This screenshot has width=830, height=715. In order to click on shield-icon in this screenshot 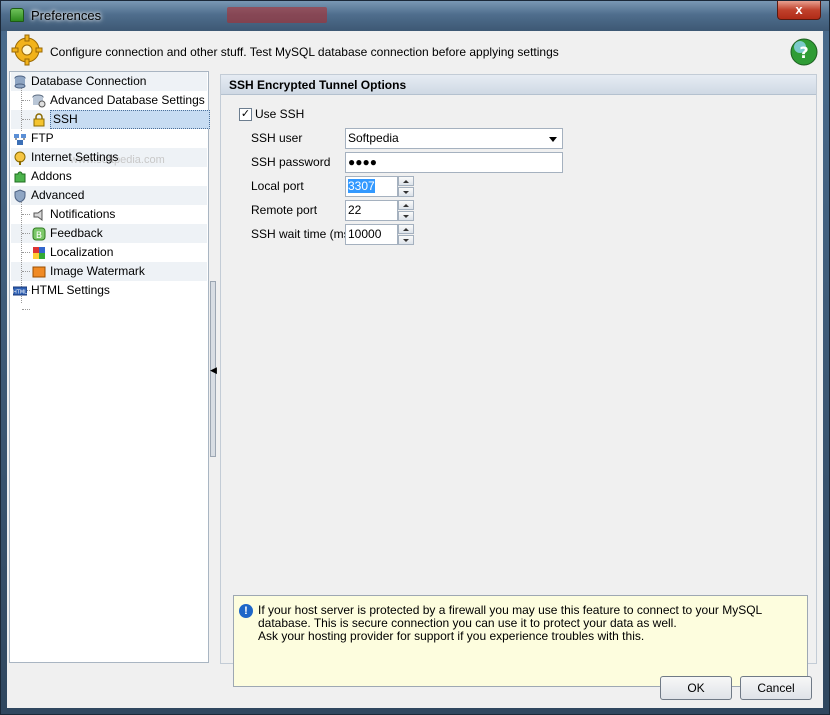, I will do `click(20, 196)`.